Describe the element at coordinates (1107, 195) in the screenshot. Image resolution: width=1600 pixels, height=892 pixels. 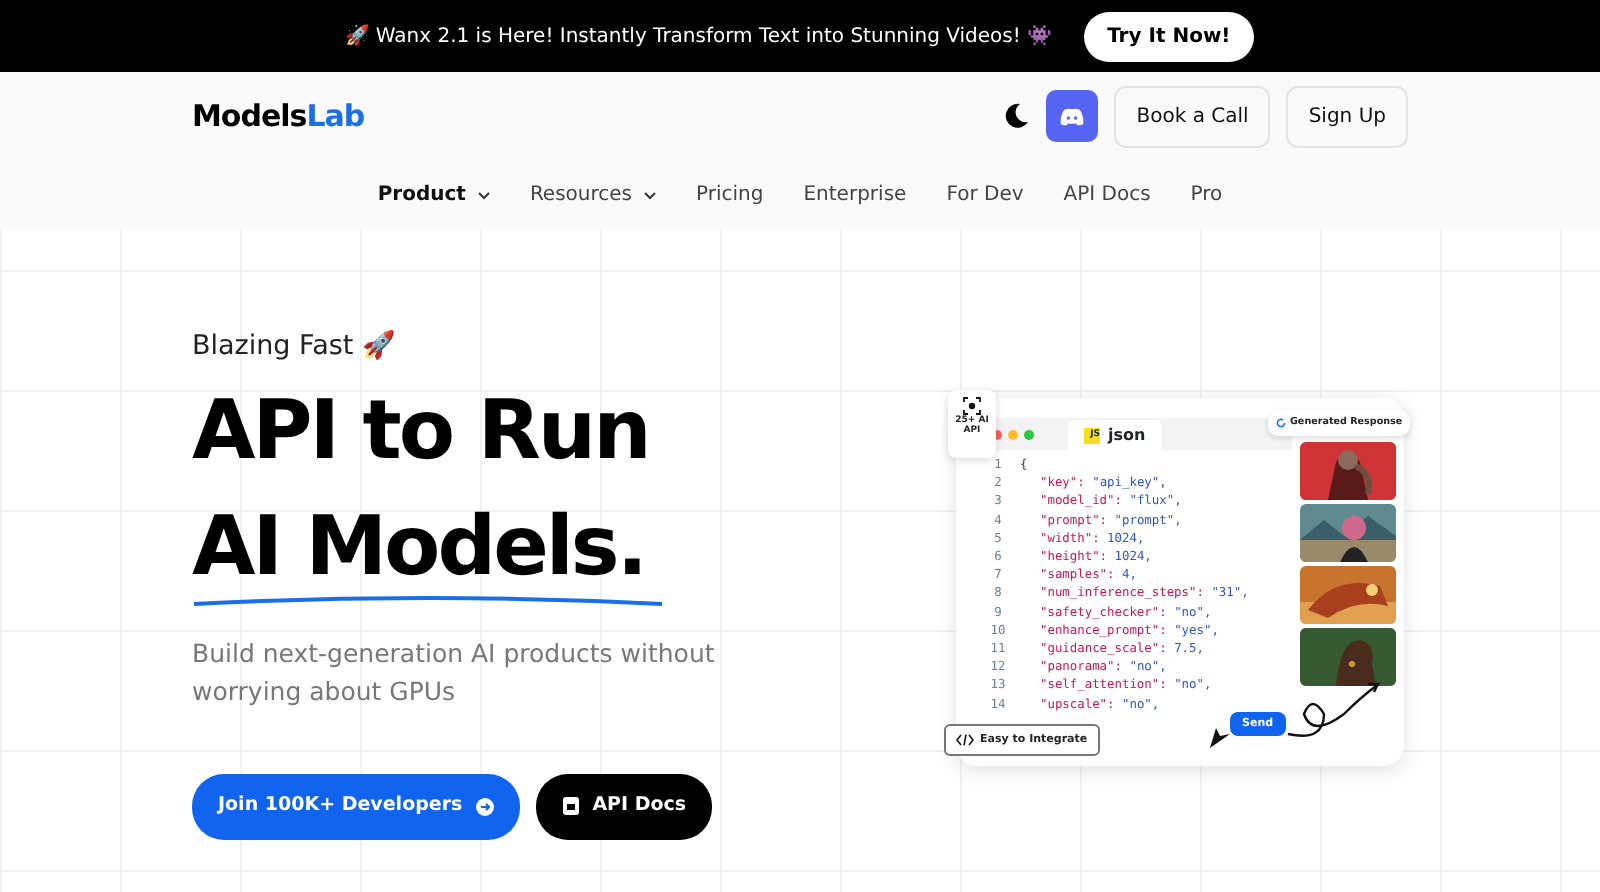
I see `nav-item: API Docs` at that location.